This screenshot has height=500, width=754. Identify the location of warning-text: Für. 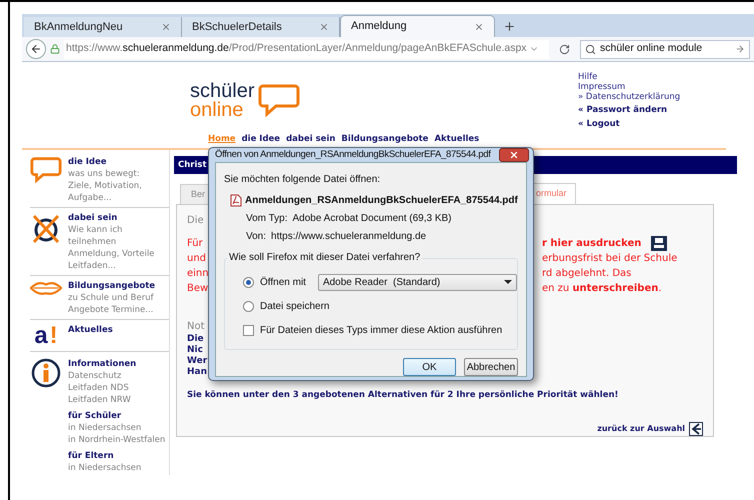
(195, 243).